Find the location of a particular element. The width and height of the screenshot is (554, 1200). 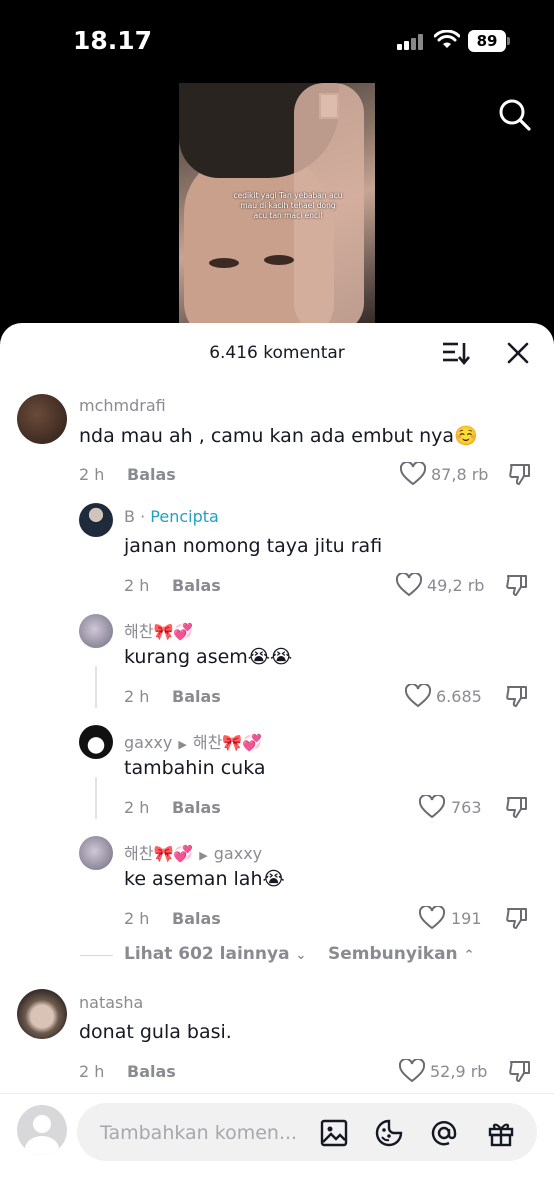

view-more-replies-button: Lihat 602 lainnya ⌄ is located at coordinates (215, 954).